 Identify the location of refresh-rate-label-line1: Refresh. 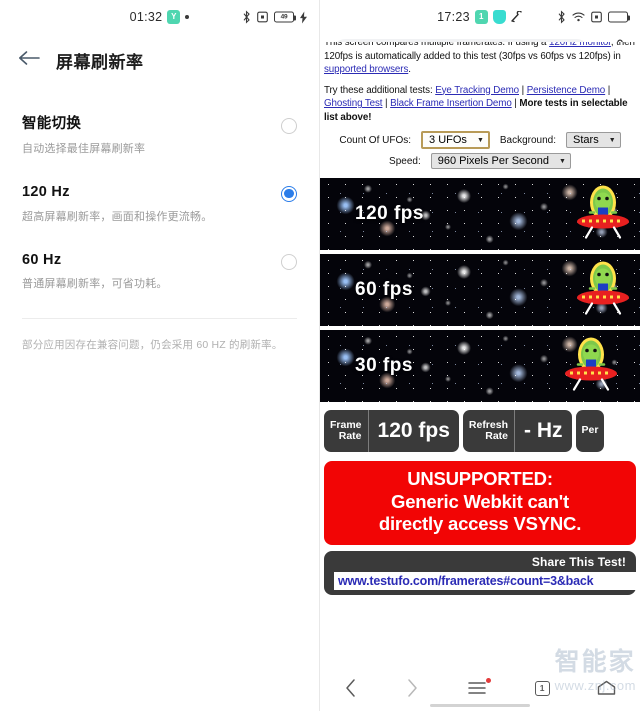
(488, 424).